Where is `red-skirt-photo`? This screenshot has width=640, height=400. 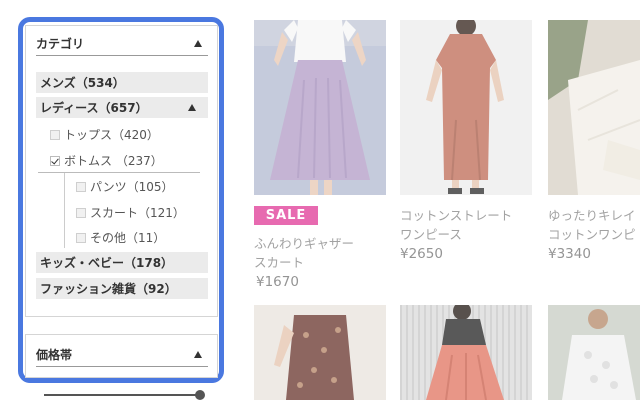 red-skirt-photo is located at coordinates (466, 352).